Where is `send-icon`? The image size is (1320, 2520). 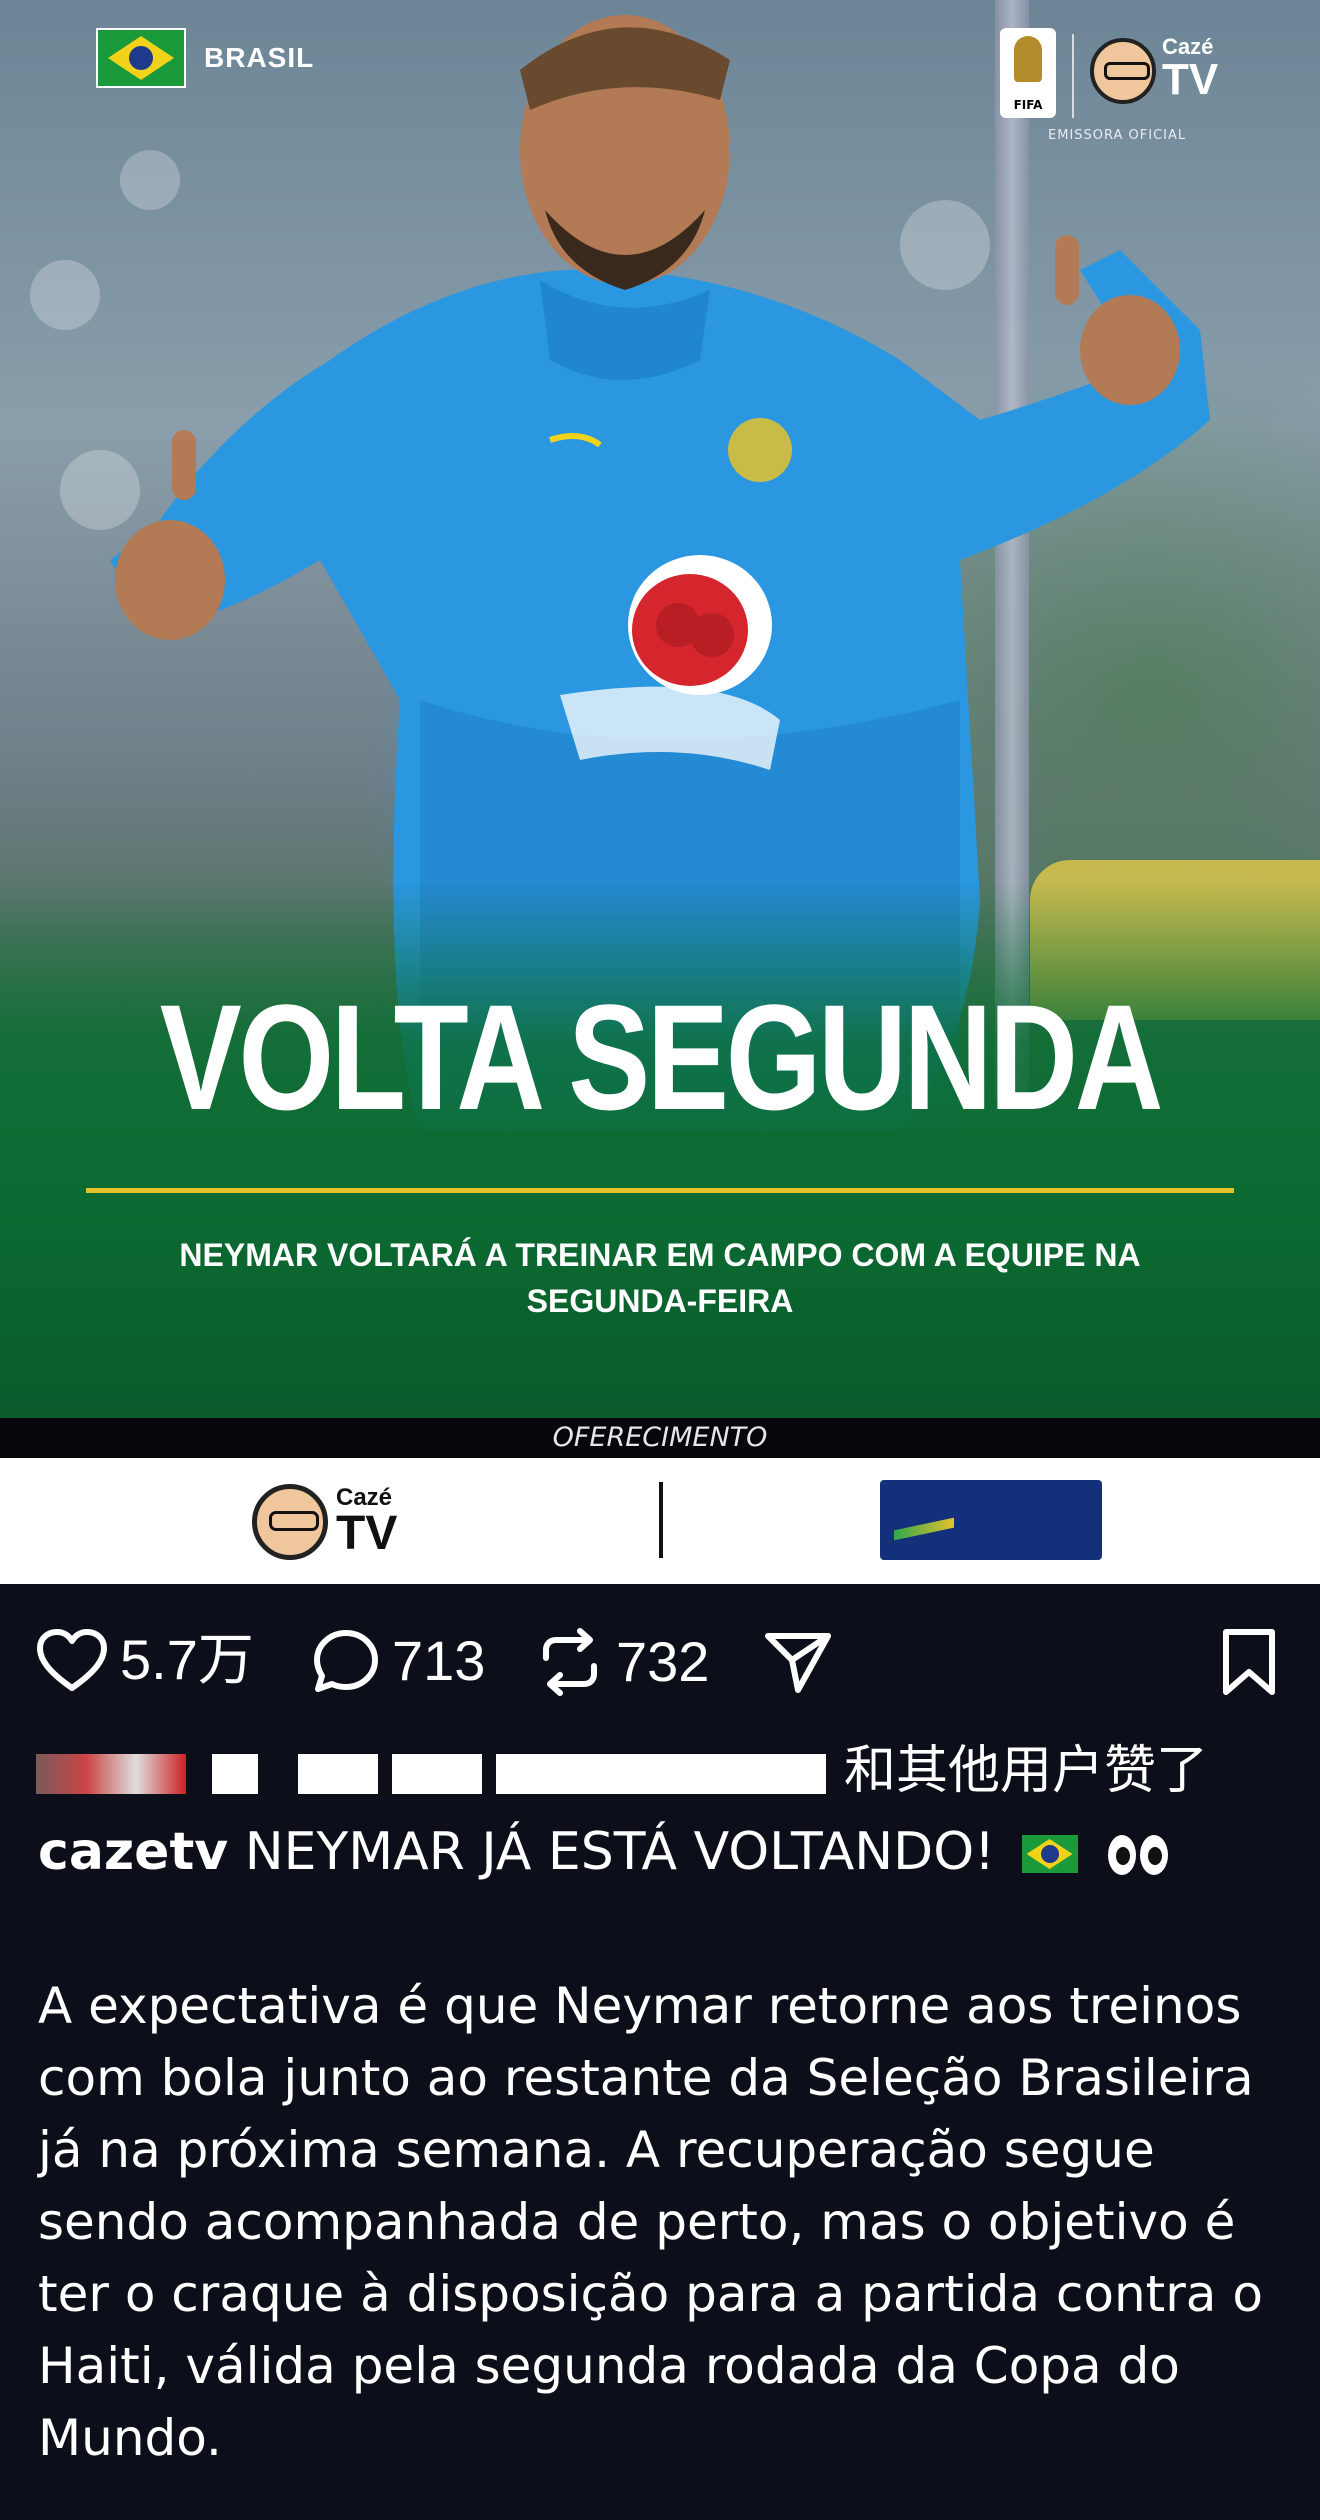
send-icon is located at coordinates (798, 1663).